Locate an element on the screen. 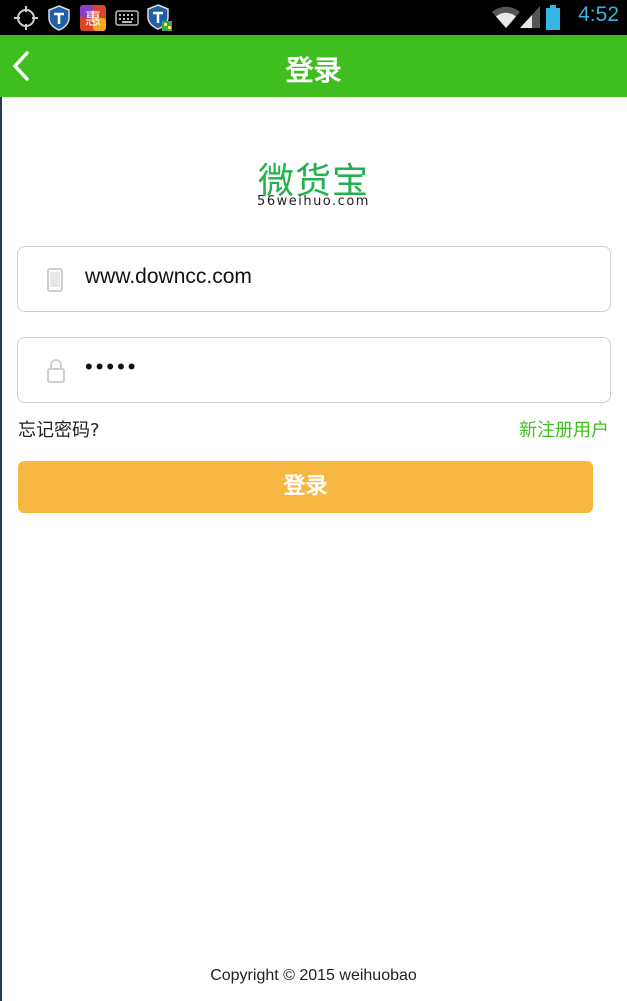 This screenshot has height=1001, width=627. wifi-icon is located at coordinates (506, 17).